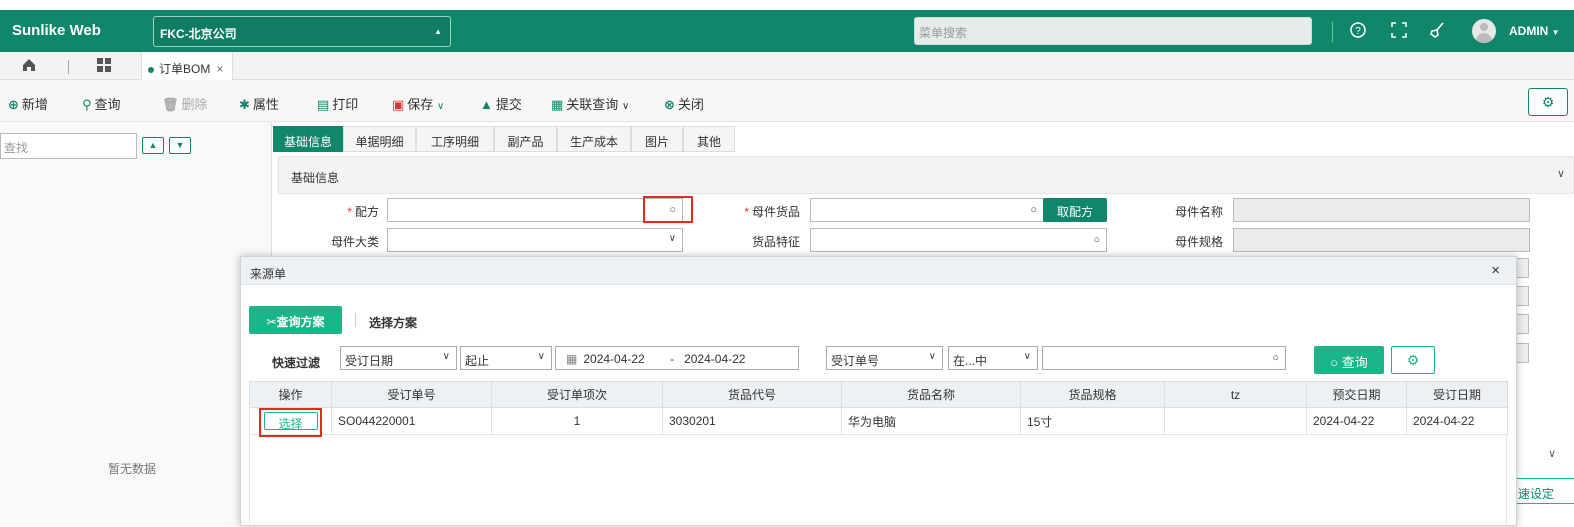 The width and height of the screenshot is (1574, 527). What do you see at coordinates (398, 358) in the screenshot?
I see `filter-field-select: 受订日期 ∨` at bounding box center [398, 358].